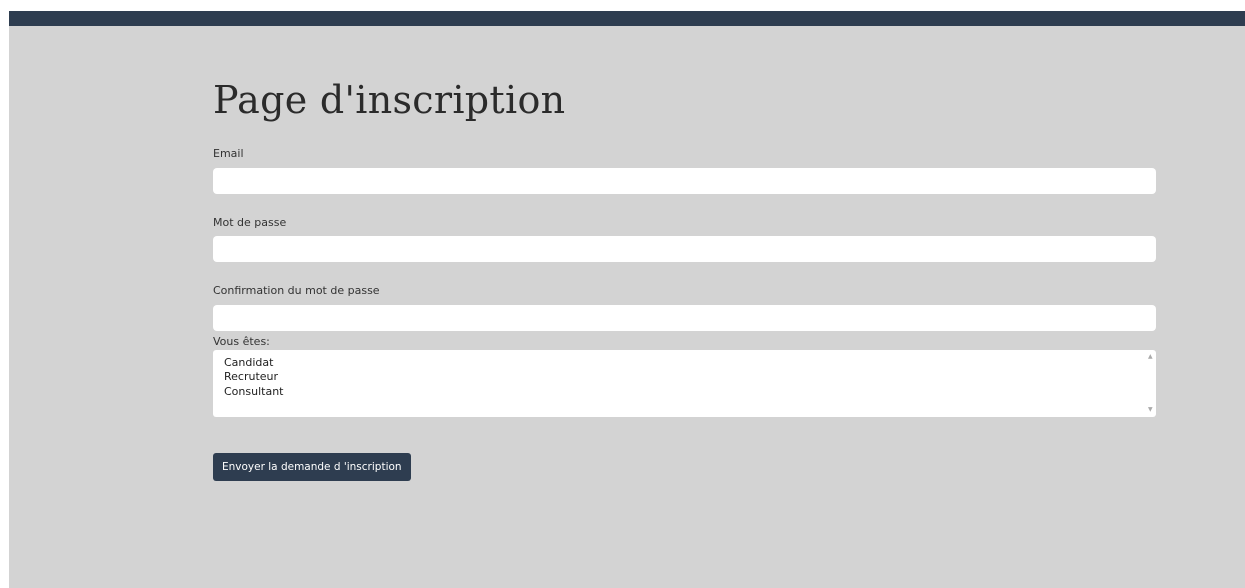  What do you see at coordinates (241, 341) in the screenshot?
I see `role-label: Vous êtes:` at bounding box center [241, 341].